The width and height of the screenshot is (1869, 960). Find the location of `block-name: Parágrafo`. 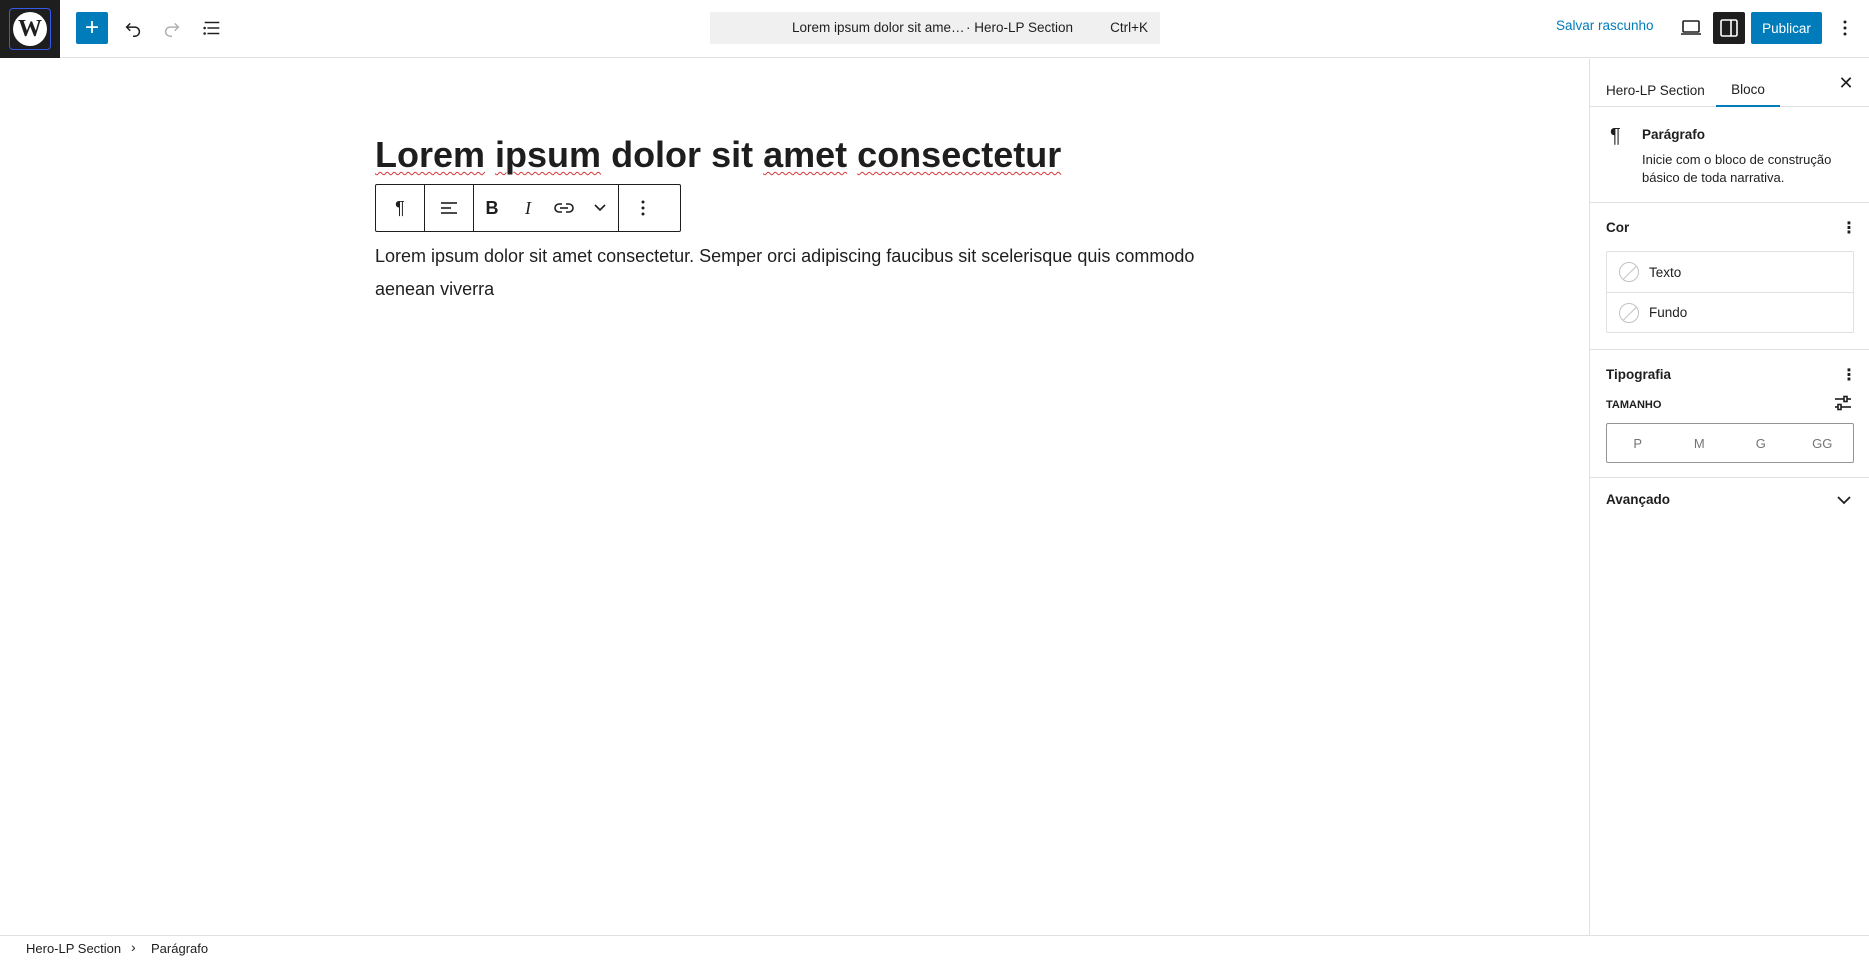

block-name: Parágrafo is located at coordinates (1674, 134).